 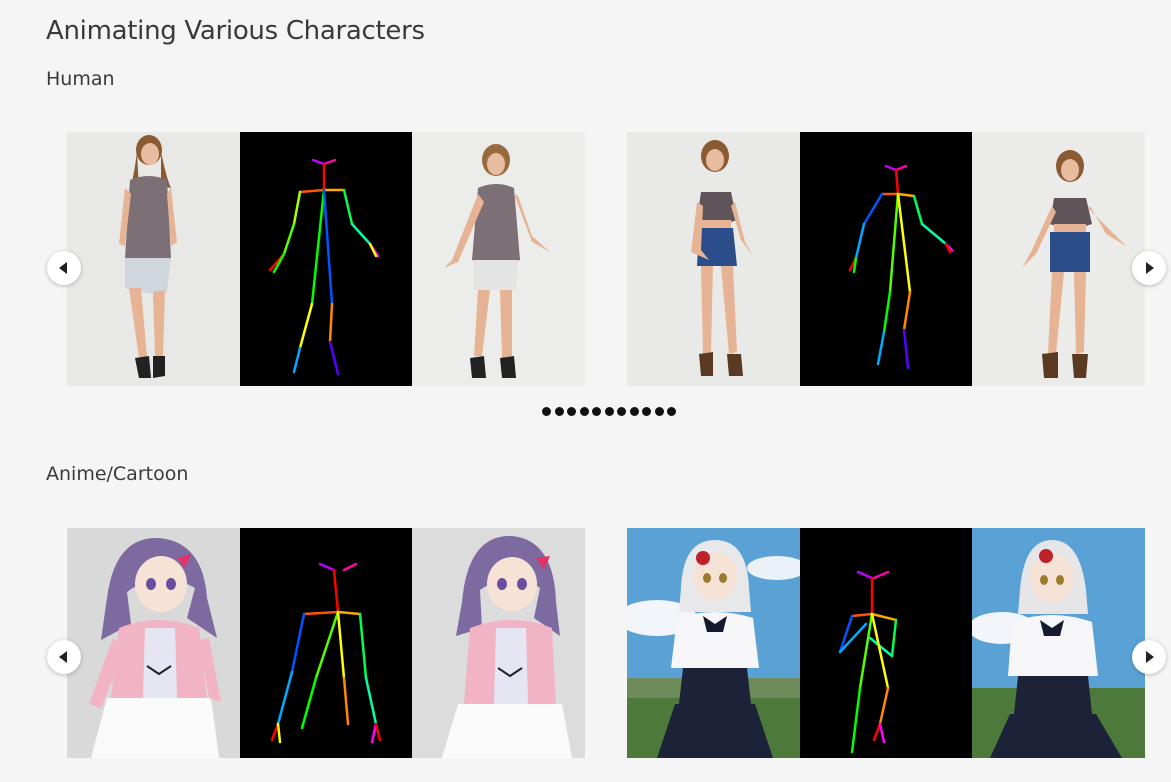 What do you see at coordinates (117, 474) in the screenshot?
I see `section-title-anime: Anime/Cartoon` at bounding box center [117, 474].